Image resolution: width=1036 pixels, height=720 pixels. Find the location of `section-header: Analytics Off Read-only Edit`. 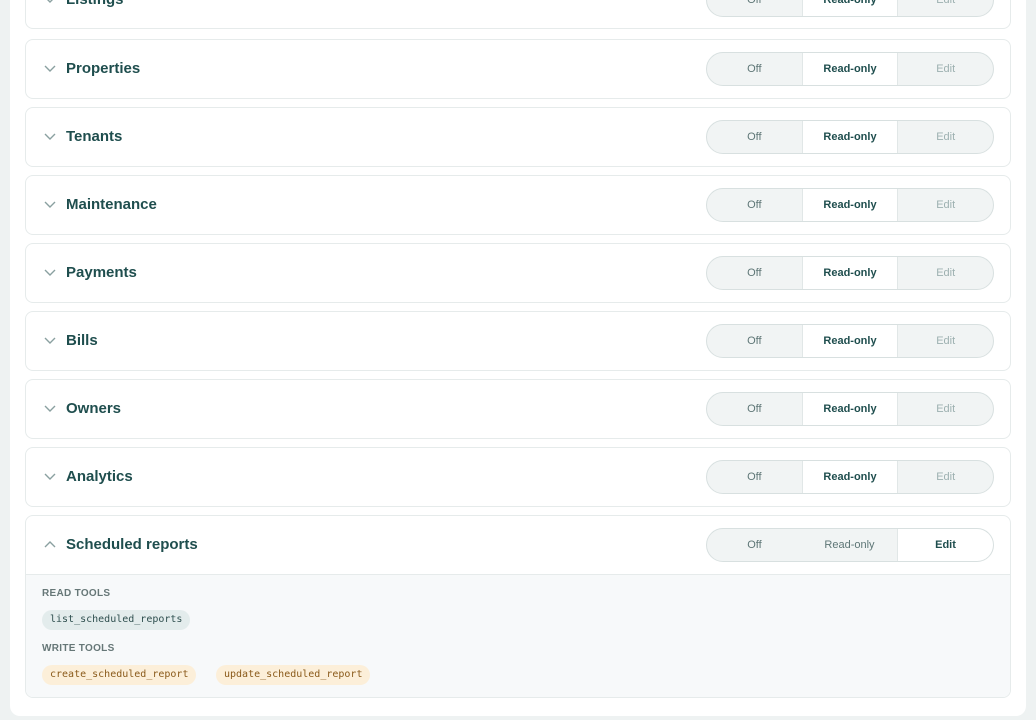

section-header: Analytics Off Read-only Edit is located at coordinates (518, 477).